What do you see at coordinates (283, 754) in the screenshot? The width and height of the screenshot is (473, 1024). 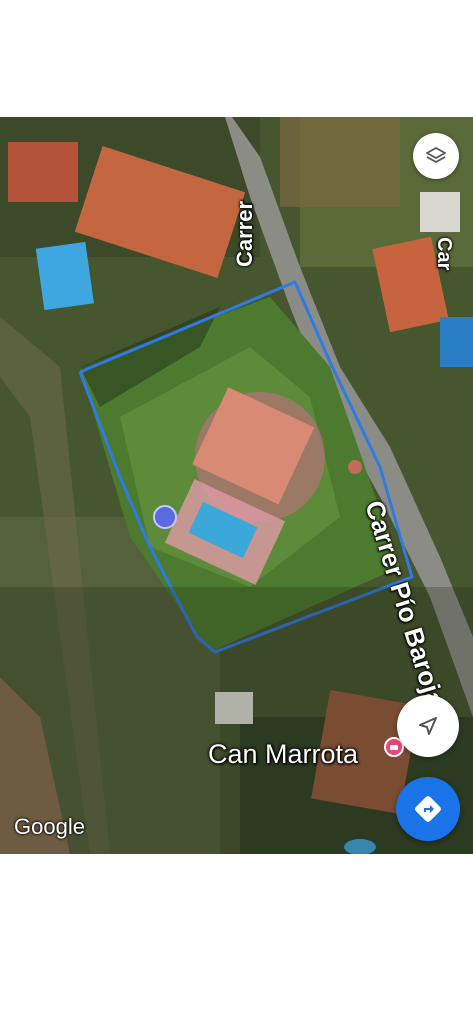 I see `poi-label: Can Marrota` at bounding box center [283, 754].